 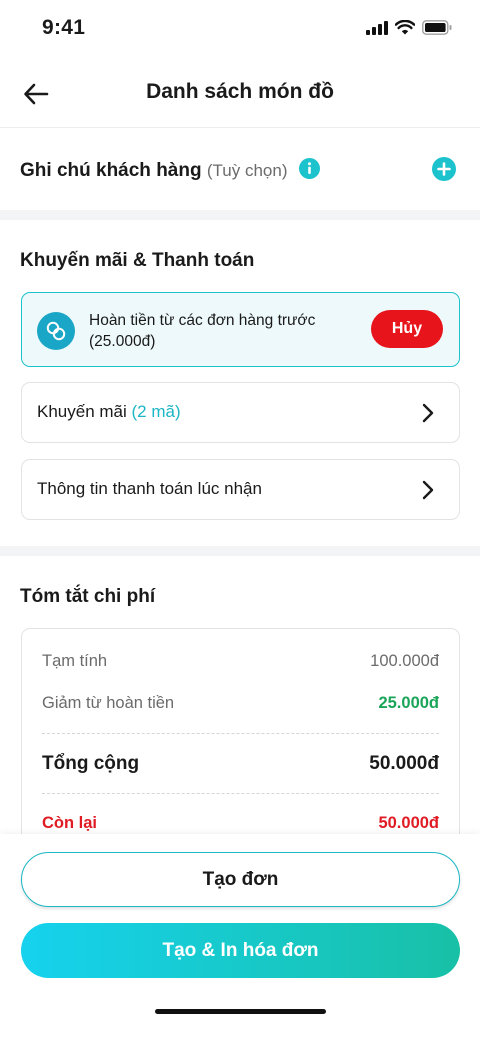 What do you see at coordinates (240, 30) in the screenshot?
I see `status-bar: 9:41` at bounding box center [240, 30].